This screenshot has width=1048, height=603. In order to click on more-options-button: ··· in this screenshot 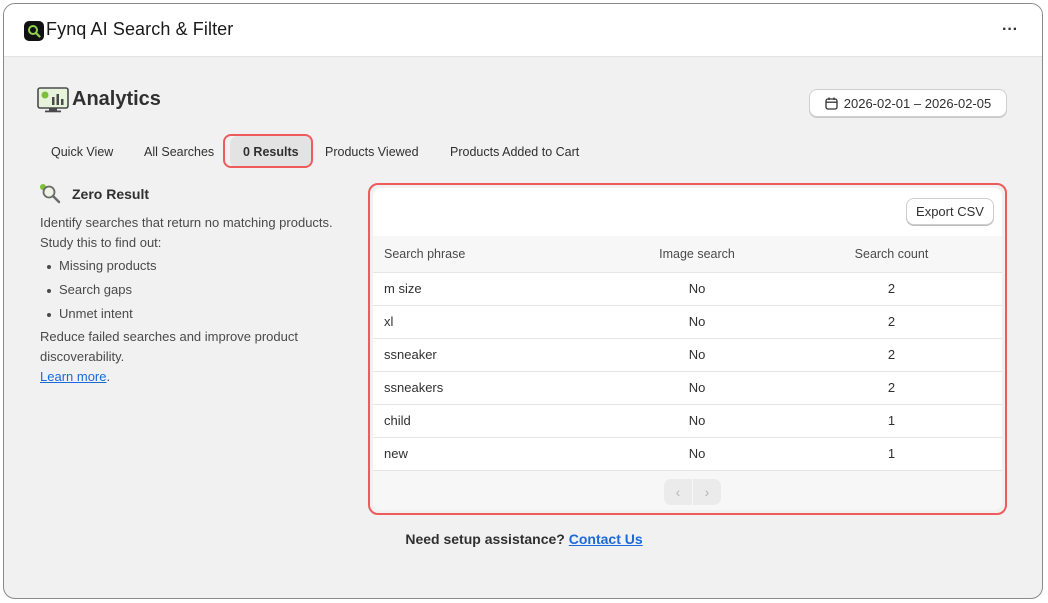, I will do `click(1010, 30)`.